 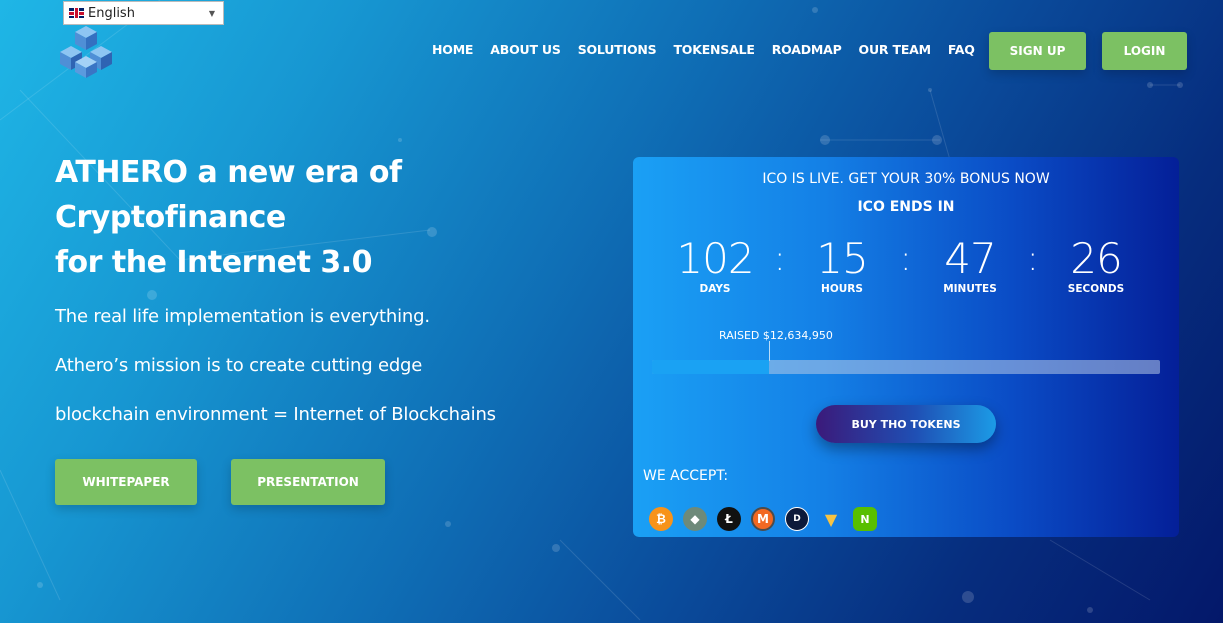 What do you see at coordinates (143, 13) in the screenshot?
I see `language-selector: English ▼` at bounding box center [143, 13].